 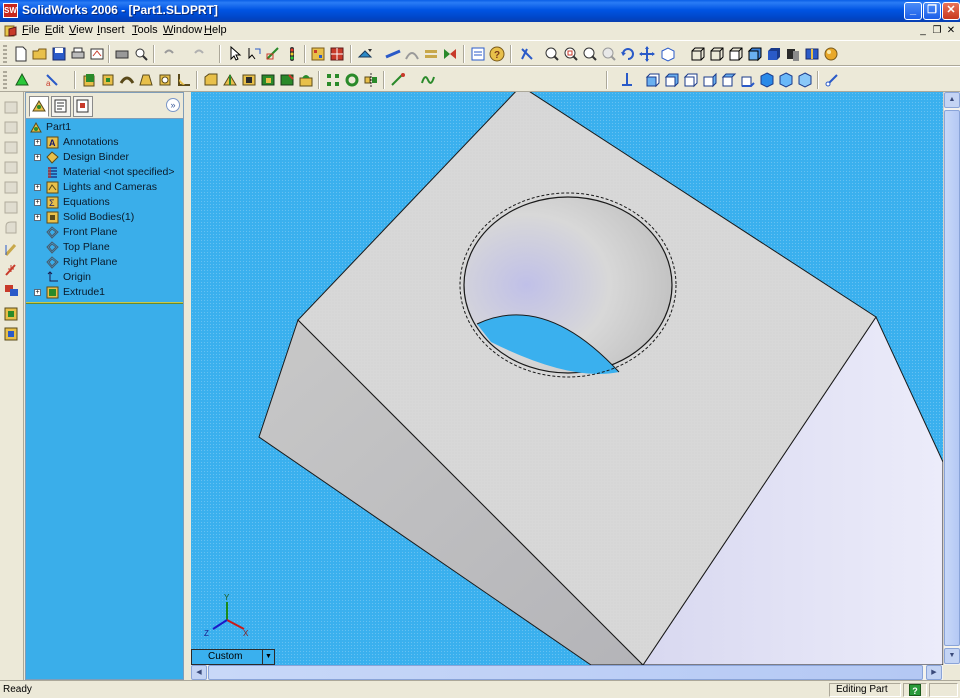 I want to click on solidworks-app-icon: SW, so click(x=10, y=10).